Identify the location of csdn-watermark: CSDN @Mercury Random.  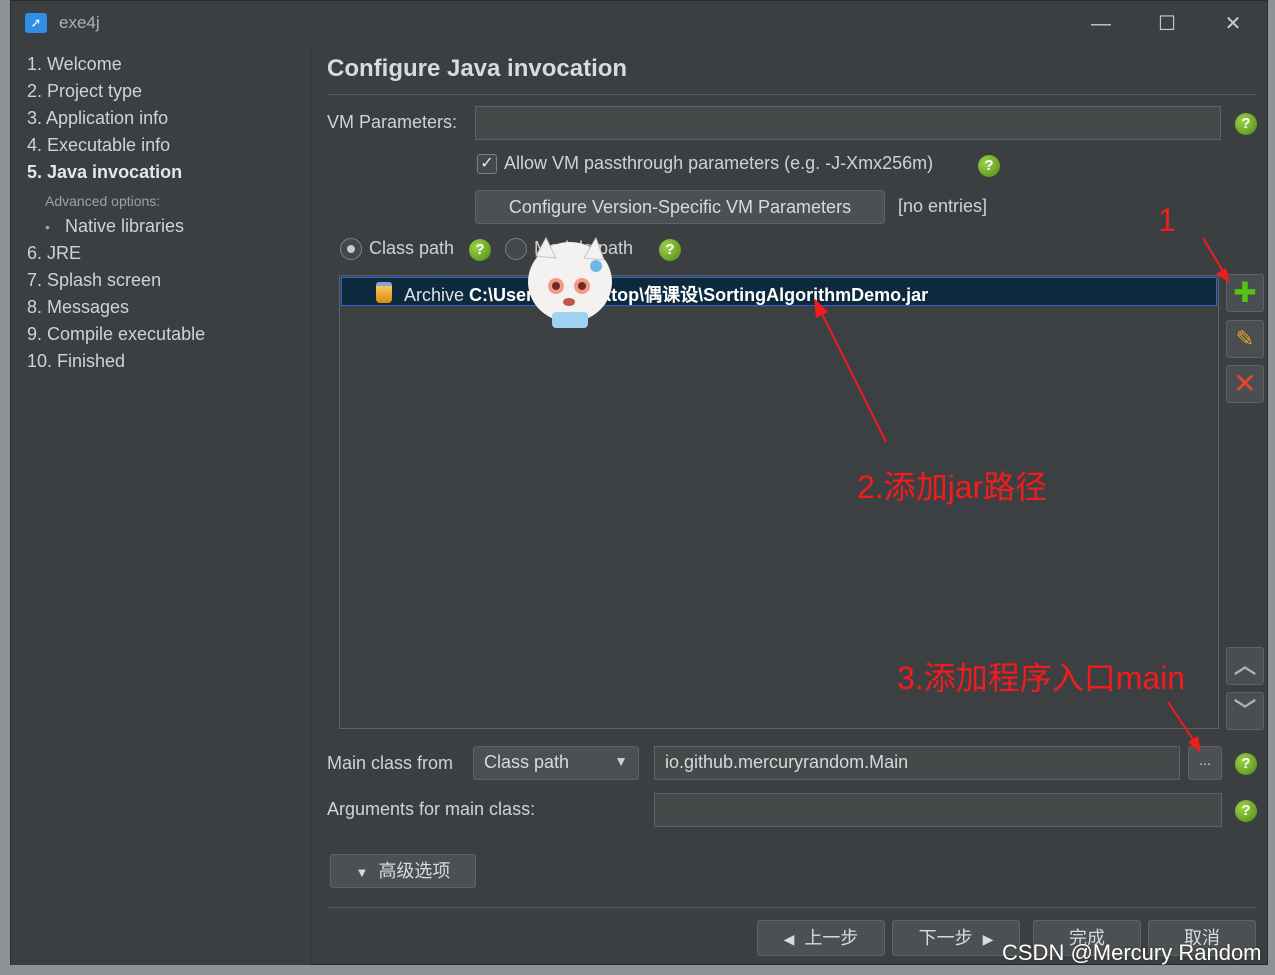
(1132, 952).